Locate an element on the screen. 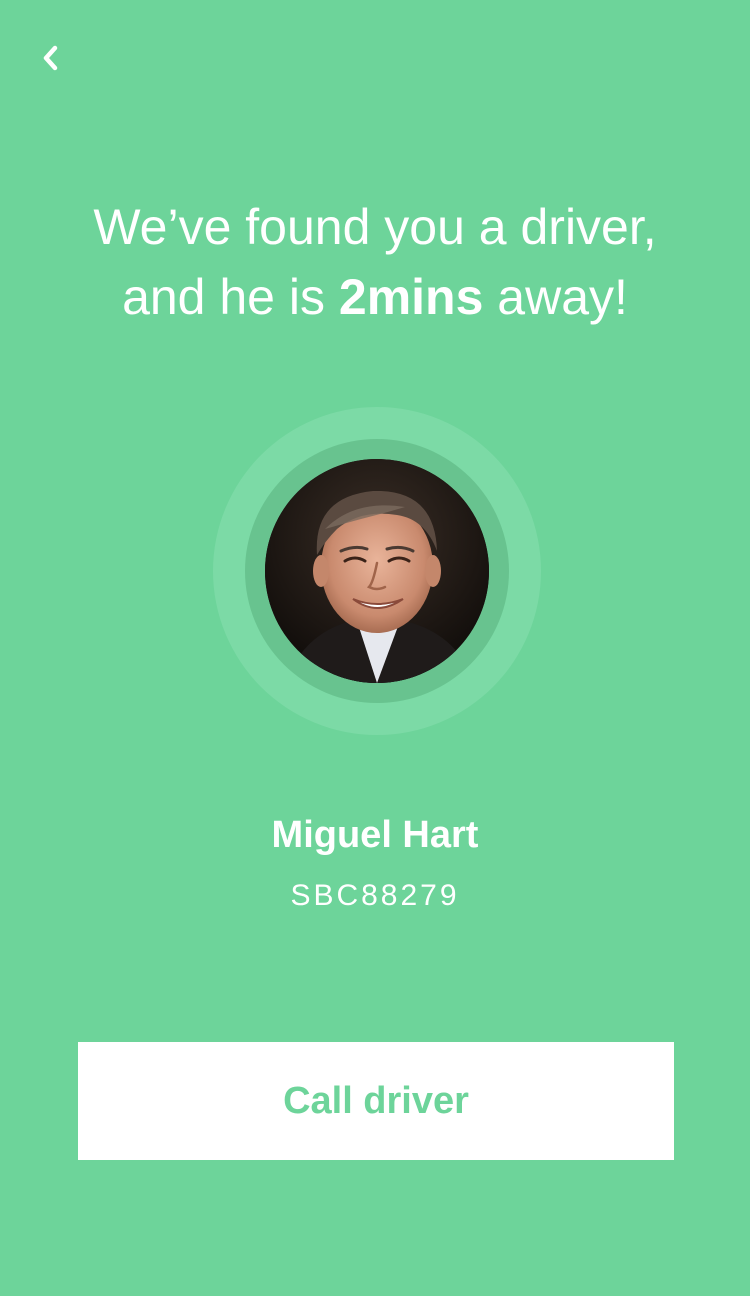 The image size is (750, 1296). license-plate: SBC88279 is located at coordinates (375, 895).